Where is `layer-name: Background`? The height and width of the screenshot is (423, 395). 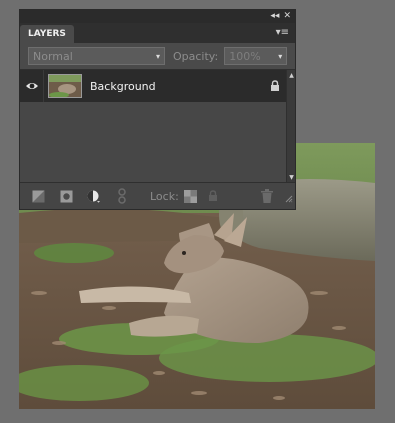 layer-name: Background is located at coordinates (123, 86).